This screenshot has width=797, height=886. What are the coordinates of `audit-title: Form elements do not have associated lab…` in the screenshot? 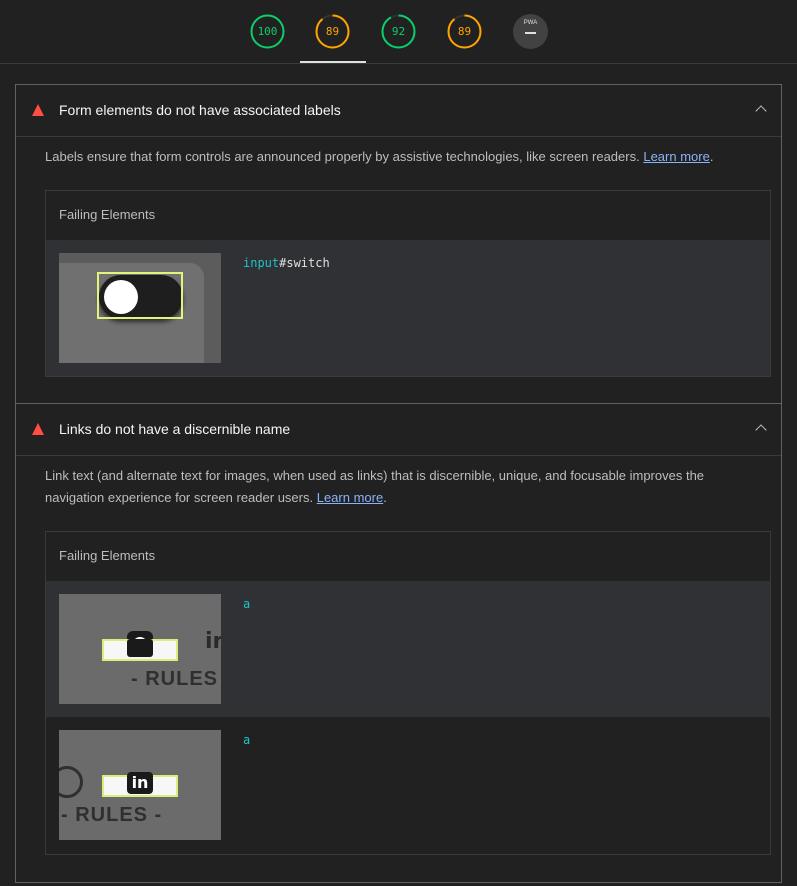 It's located at (200, 110).